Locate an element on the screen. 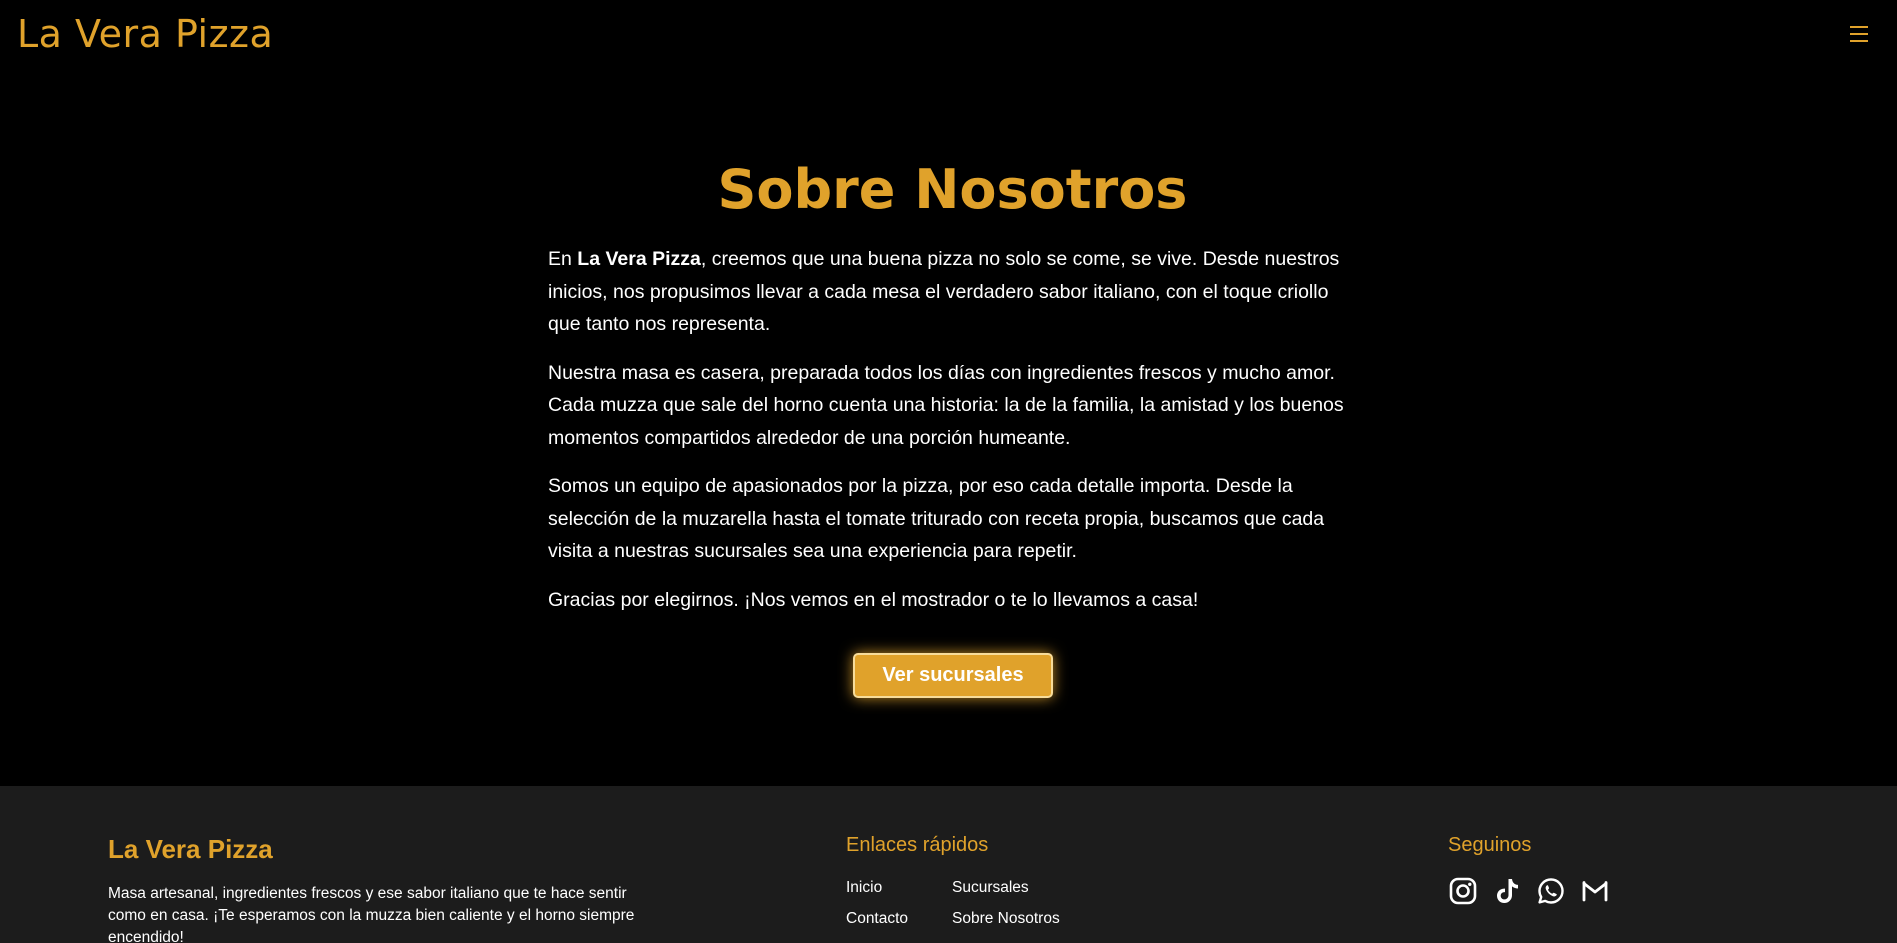 This screenshot has height=943, width=1897. page-title: Sobre Nosotros is located at coordinates (952, 189).